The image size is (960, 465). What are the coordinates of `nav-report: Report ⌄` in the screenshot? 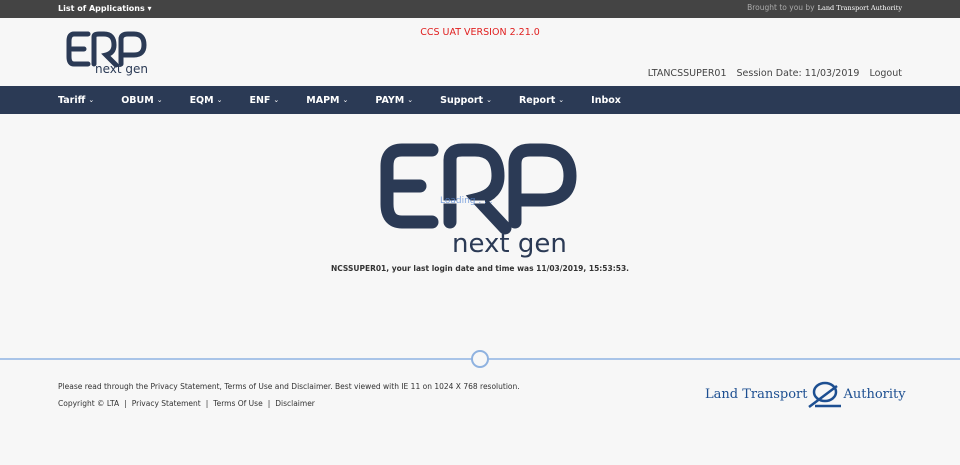 It's located at (541, 100).